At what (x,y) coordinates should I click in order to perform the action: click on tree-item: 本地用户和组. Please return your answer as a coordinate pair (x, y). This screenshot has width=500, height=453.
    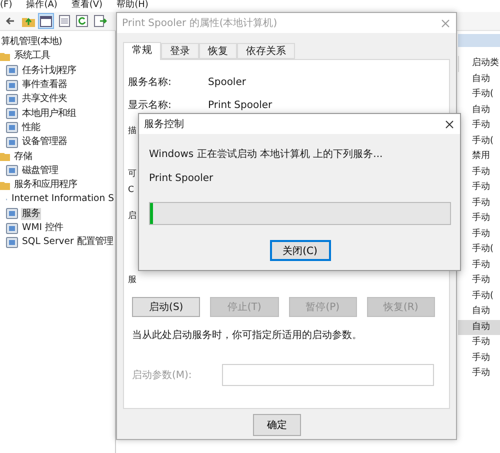
    Looking at the image, I should click on (49, 114).